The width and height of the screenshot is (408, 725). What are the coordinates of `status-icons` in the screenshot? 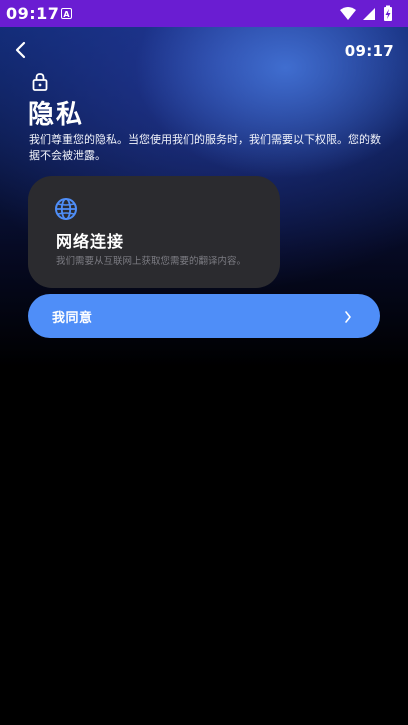 It's located at (369, 13).